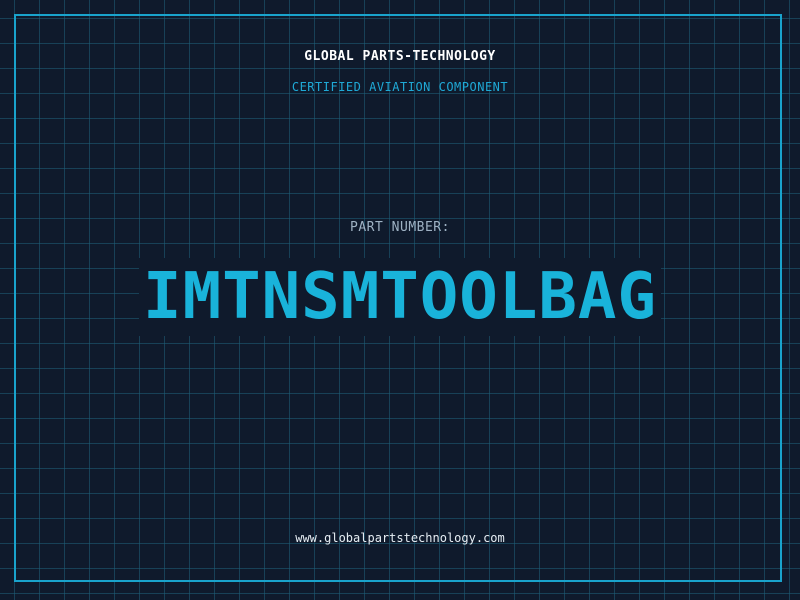  I want to click on website-url: www.globalpartstechnology.com, so click(400, 538).